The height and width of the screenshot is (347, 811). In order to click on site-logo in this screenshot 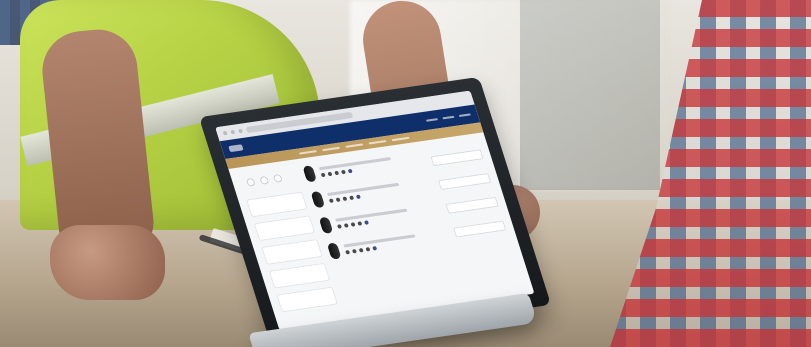, I will do `click(236, 148)`.